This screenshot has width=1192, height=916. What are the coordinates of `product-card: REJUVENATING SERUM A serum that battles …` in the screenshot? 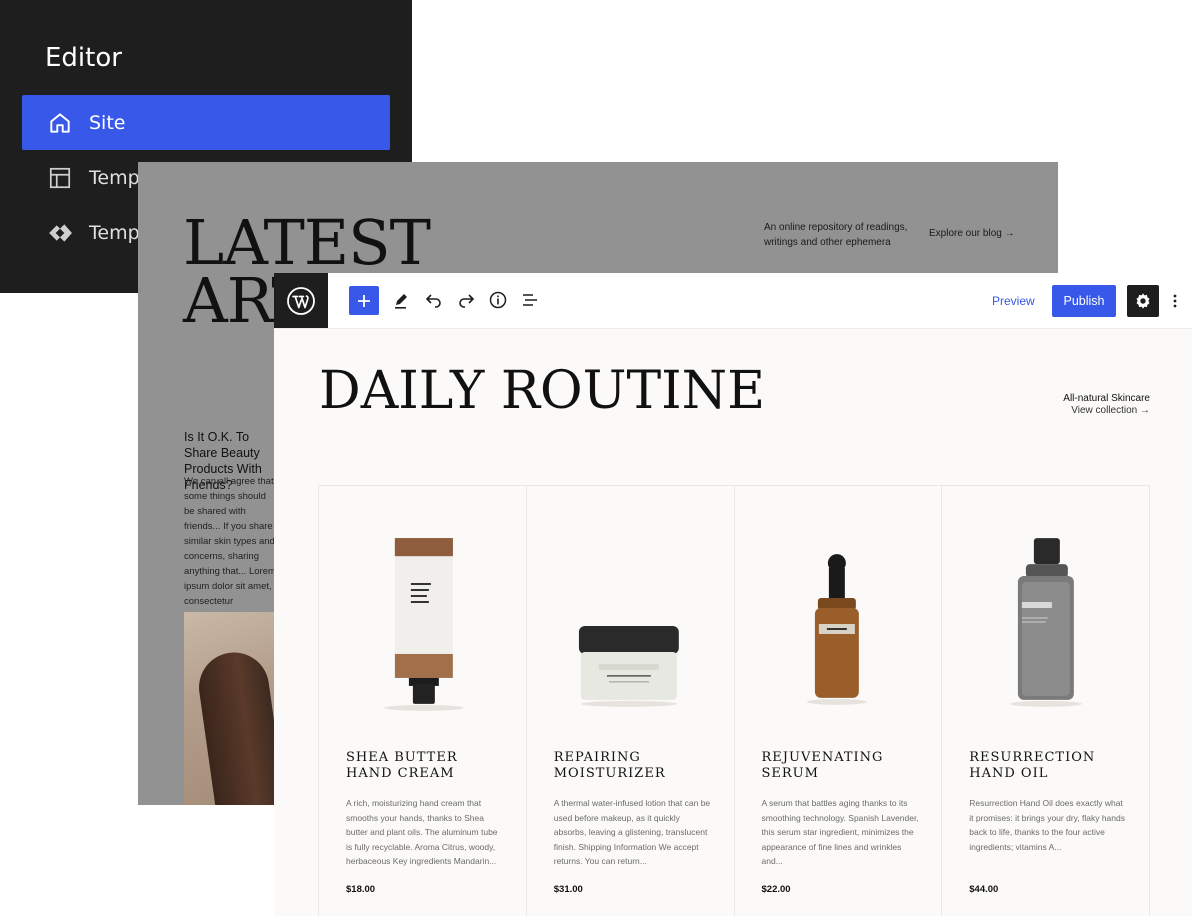 It's located at (839, 701).